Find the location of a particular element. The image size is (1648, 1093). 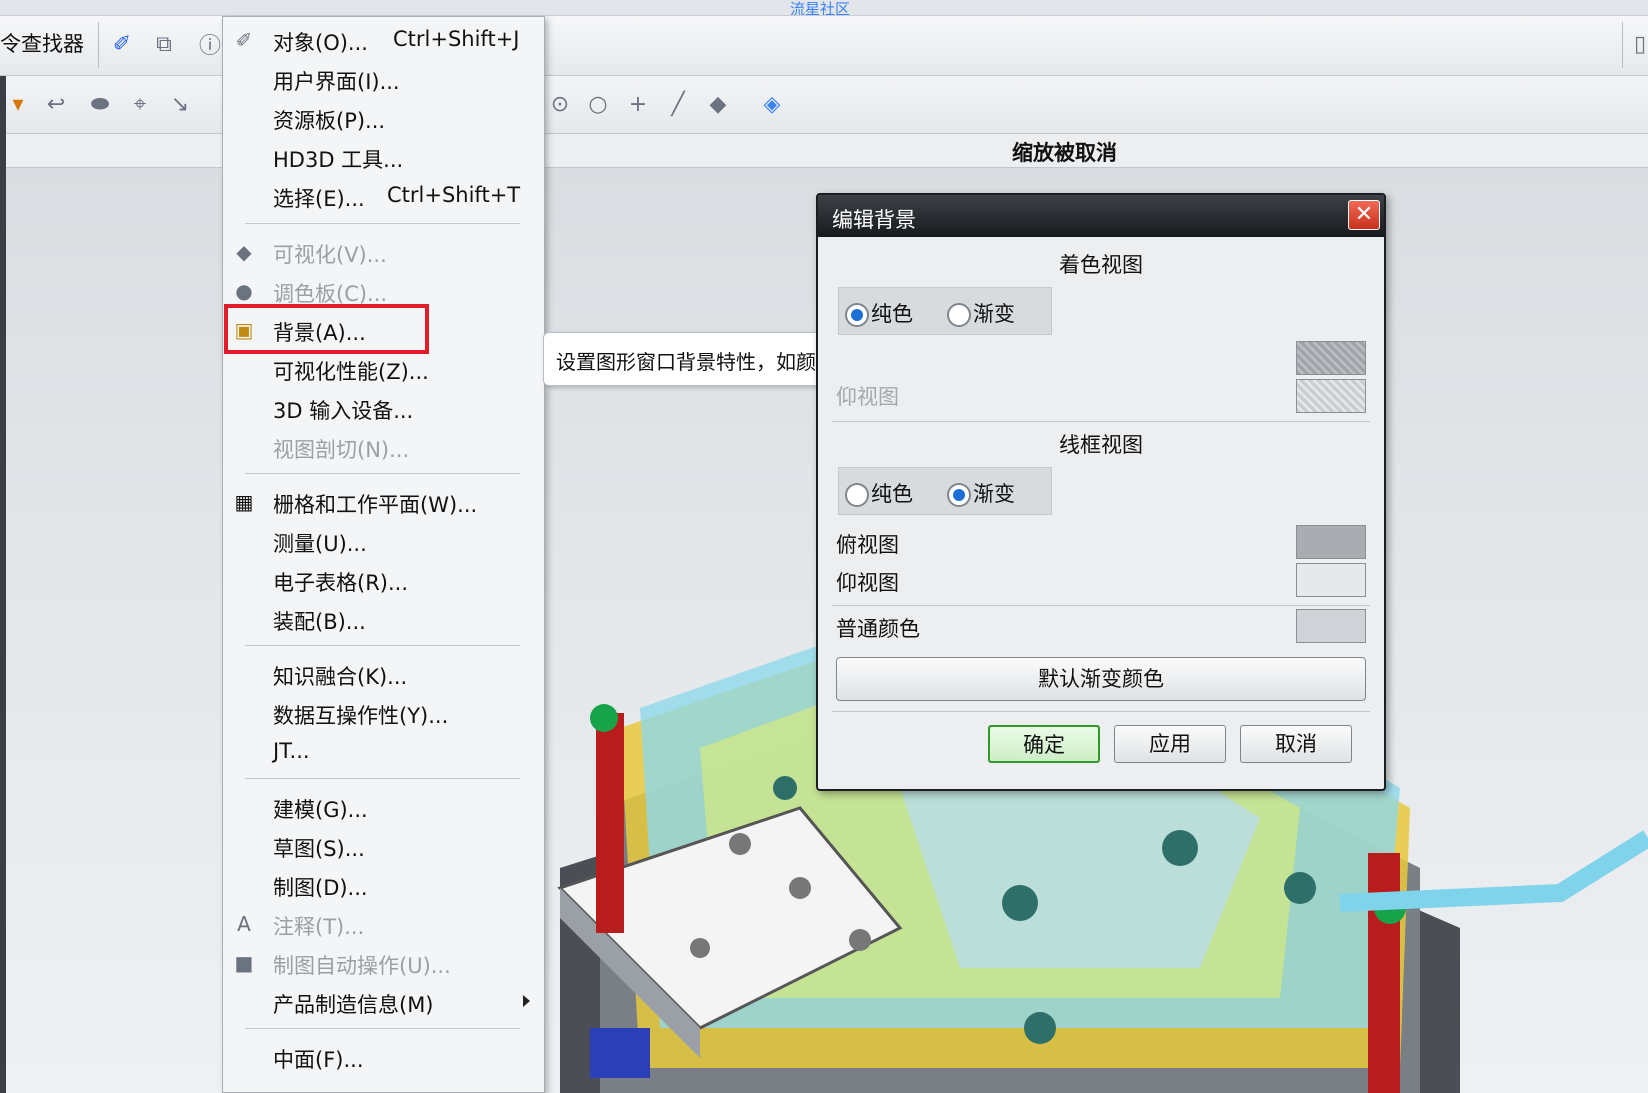

wireframe-top-label: 俯视图 is located at coordinates (867, 545).